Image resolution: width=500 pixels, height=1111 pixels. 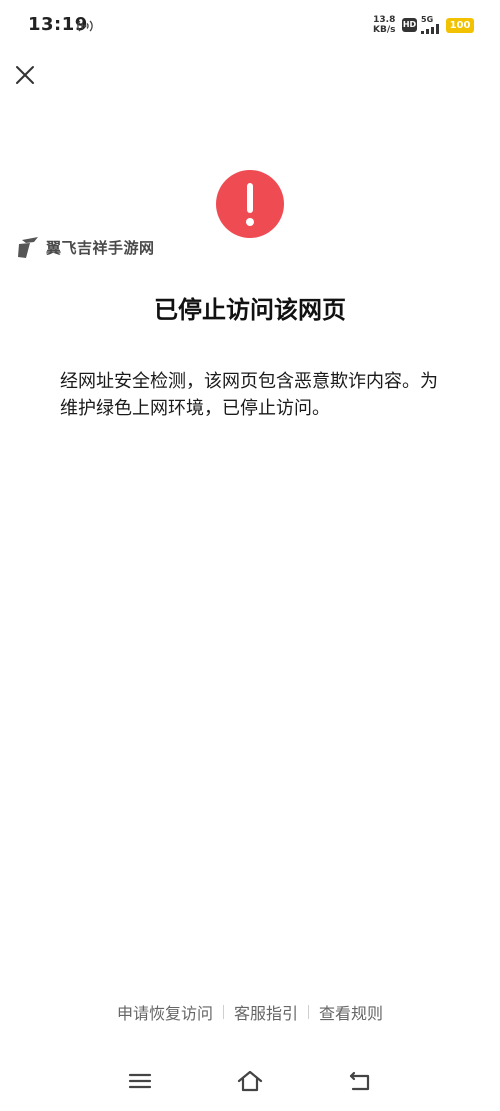 I want to click on footer-links: 申请恢复访问 客服指引 查看规则, so click(x=250, y=1012).